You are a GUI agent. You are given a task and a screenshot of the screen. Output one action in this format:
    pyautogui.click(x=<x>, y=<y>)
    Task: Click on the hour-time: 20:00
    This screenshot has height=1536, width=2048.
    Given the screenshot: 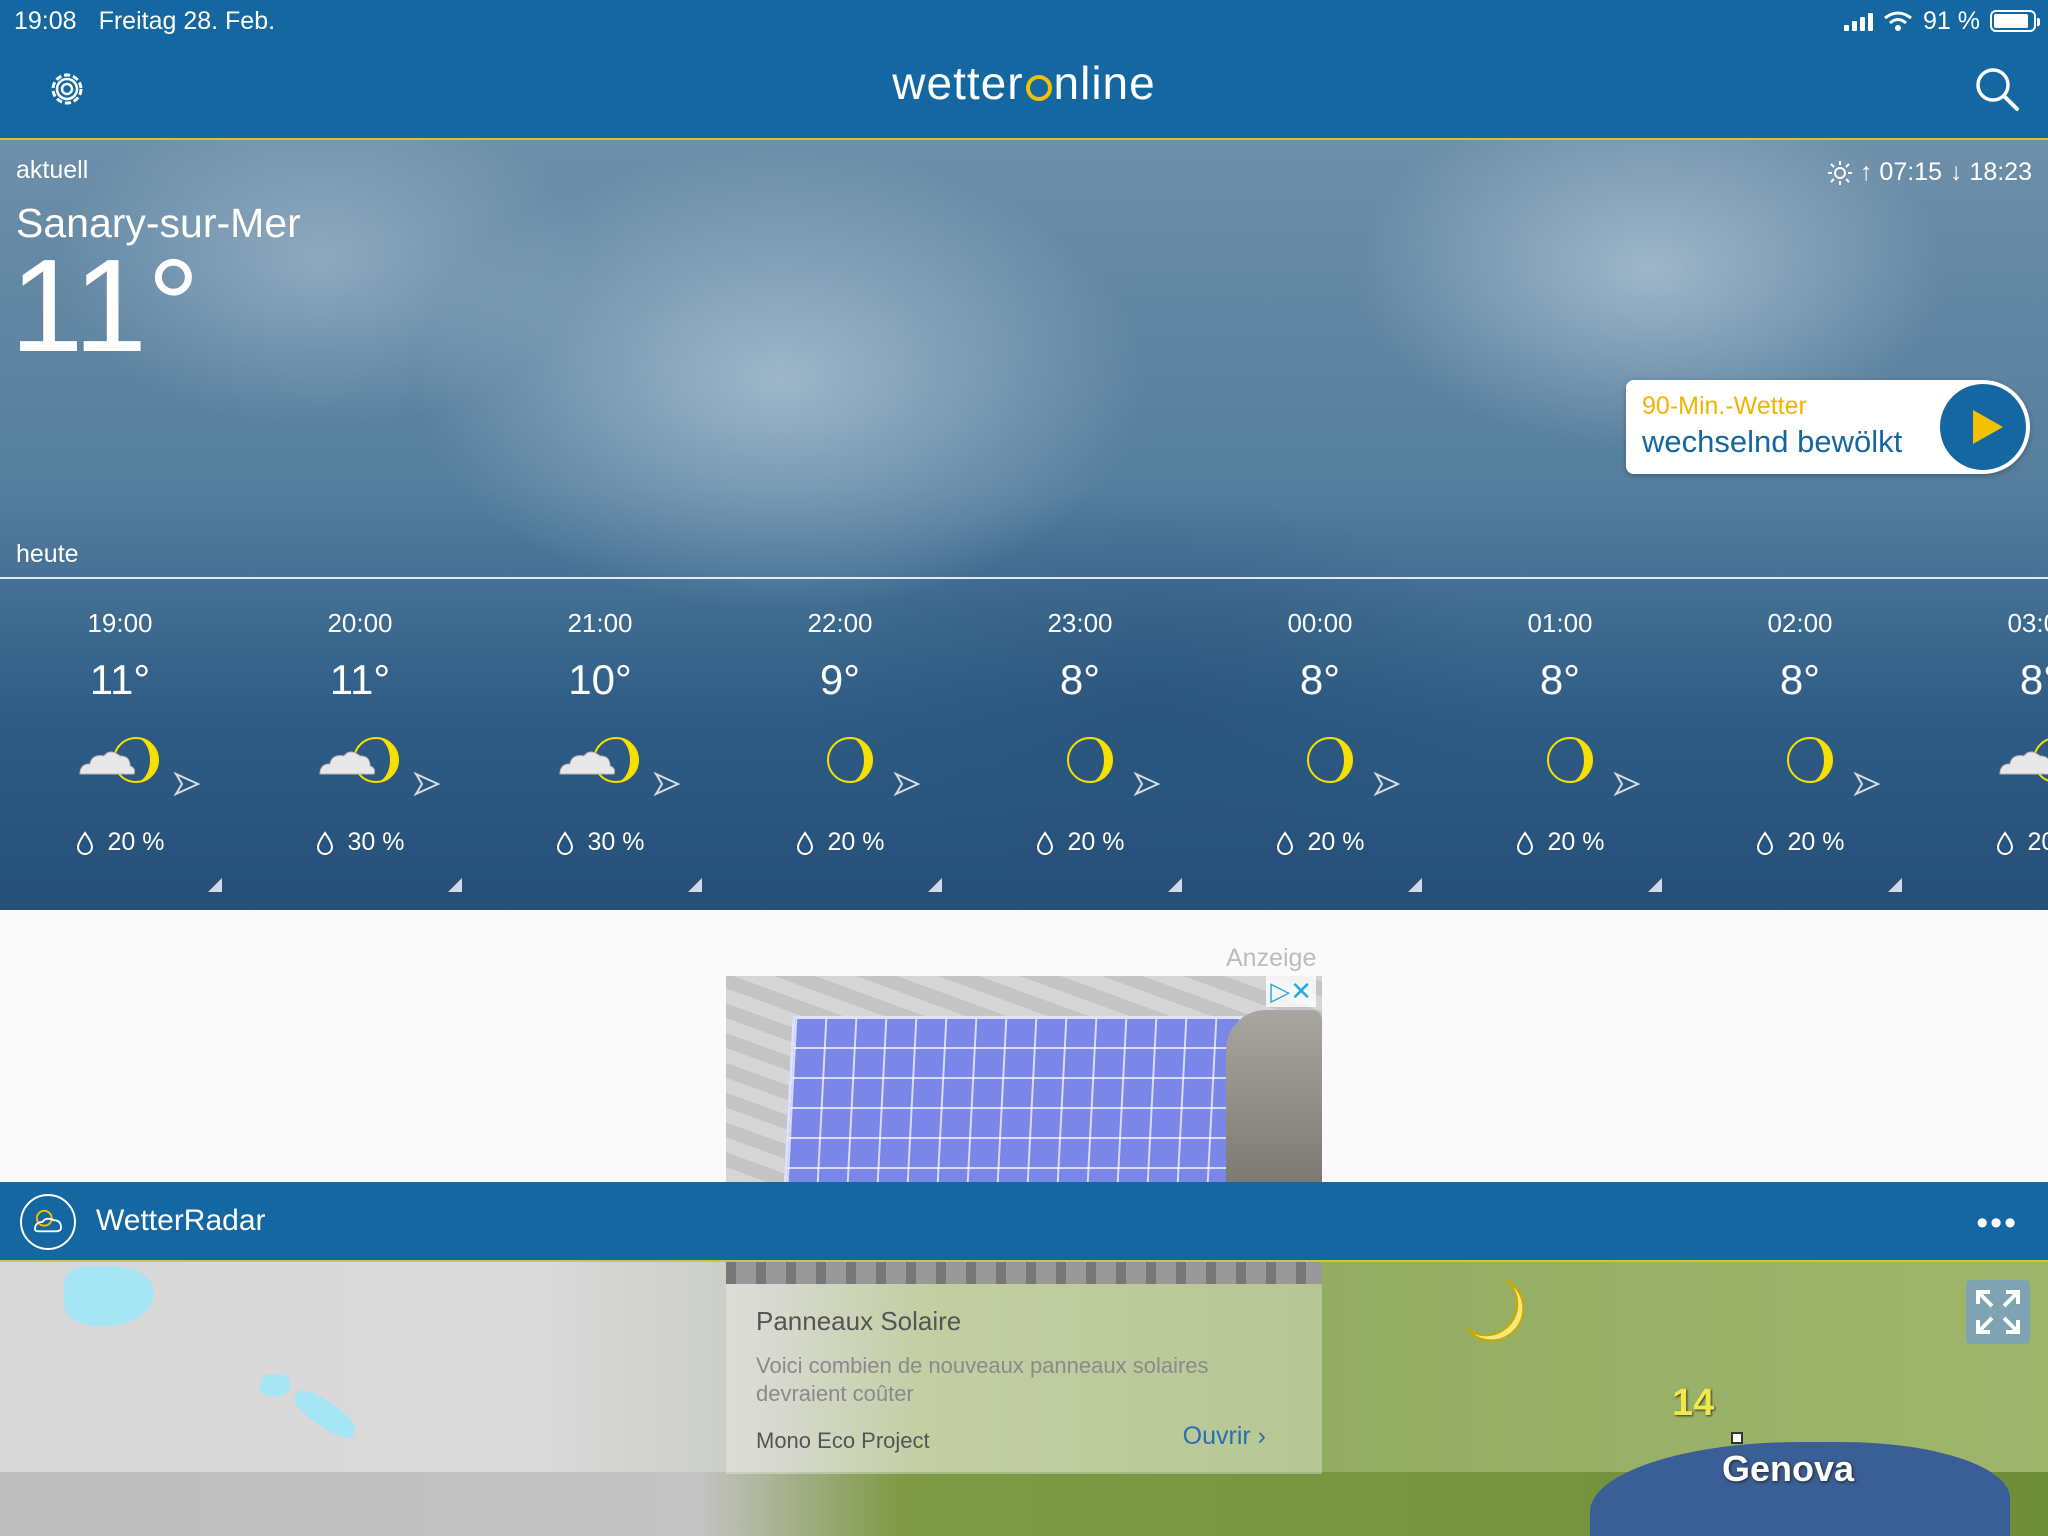 What is the action you would take?
    pyautogui.click(x=360, y=623)
    